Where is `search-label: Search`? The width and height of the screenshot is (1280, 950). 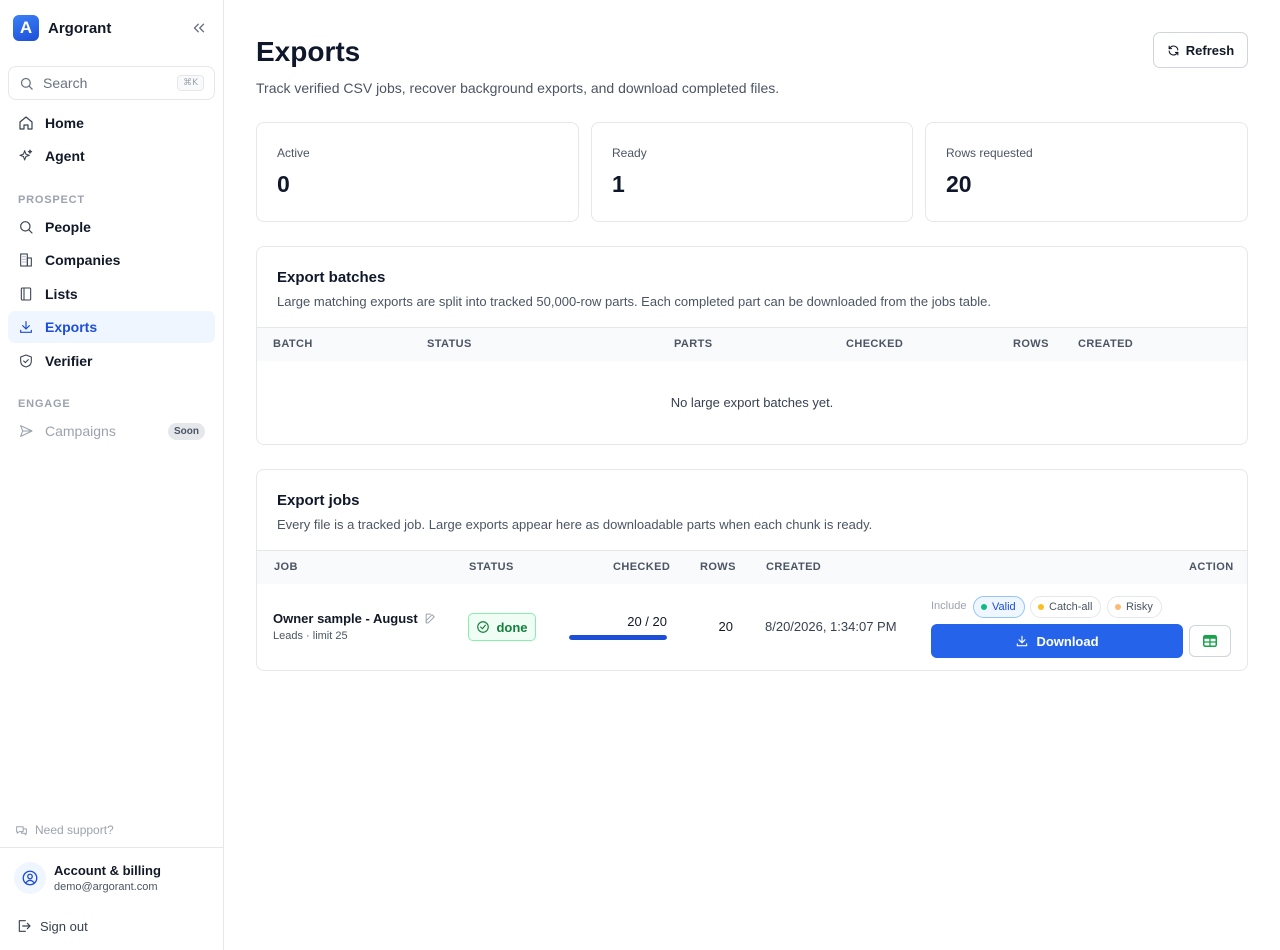
search-label: Search is located at coordinates (65, 83).